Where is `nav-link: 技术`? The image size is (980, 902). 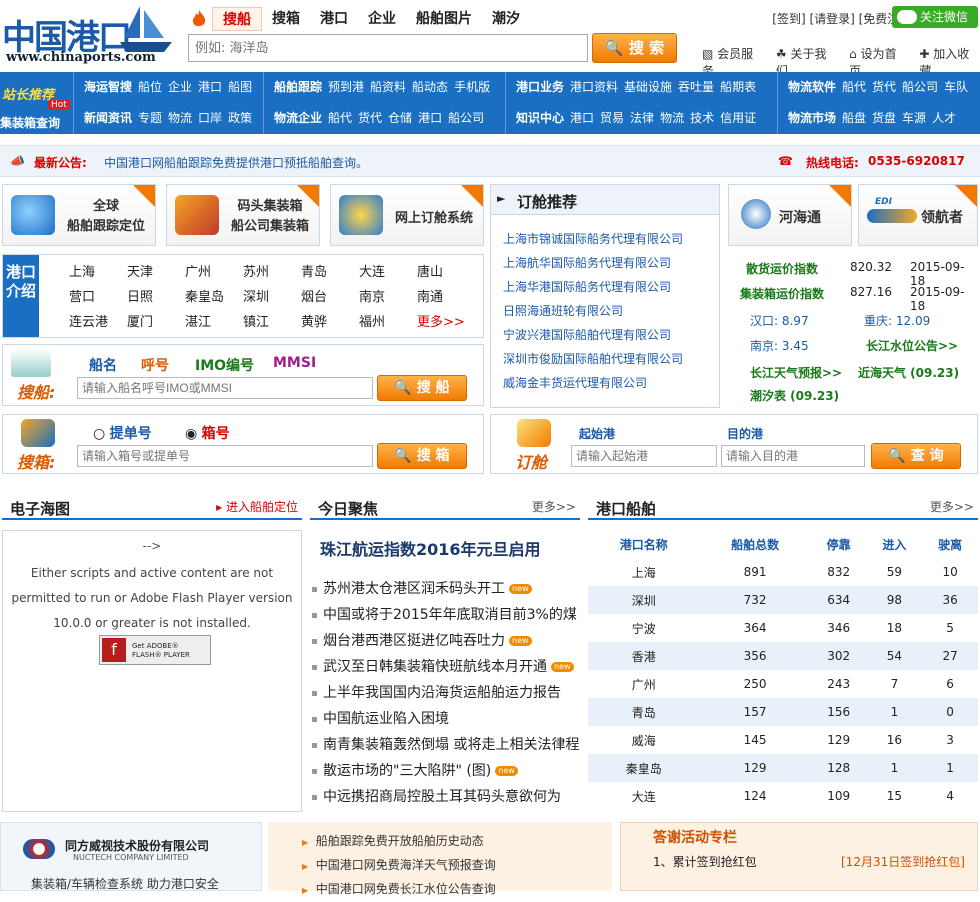
nav-link: 技术 is located at coordinates (702, 118).